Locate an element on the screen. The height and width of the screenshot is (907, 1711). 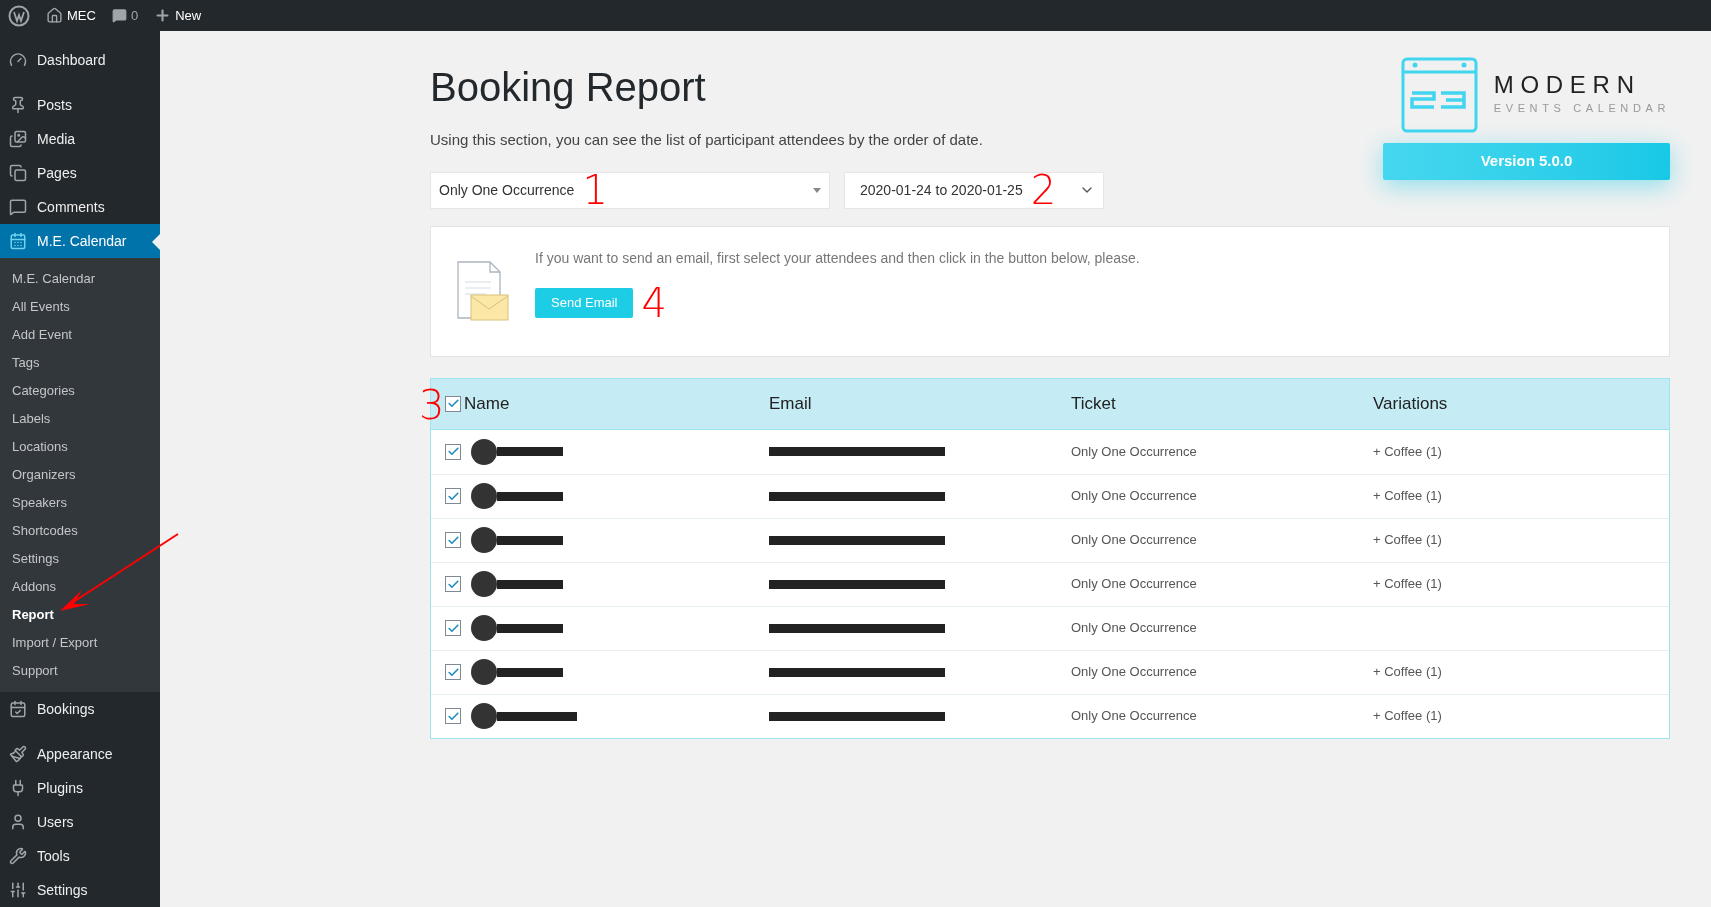
new-link: New is located at coordinates (188, 15).